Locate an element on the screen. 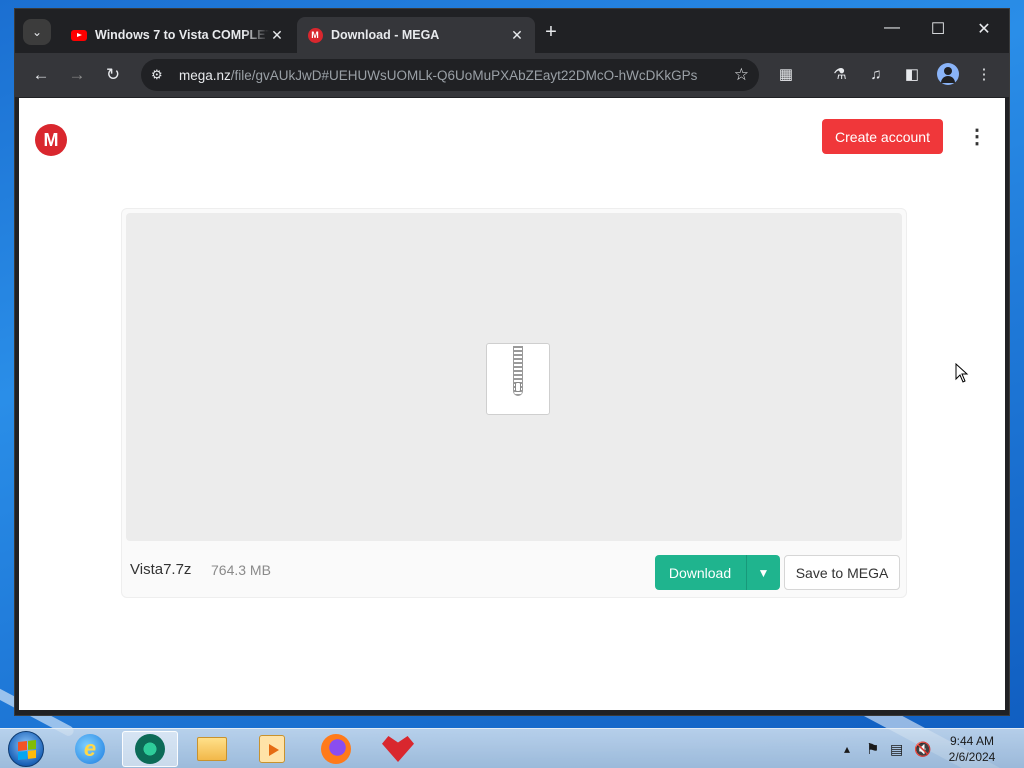 The width and height of the screenshot is (1024, 768). taskbar: e ▴ ⚑ ▤ 🔇 9:44 AM 2/6/2024 is located at coordinates (512, 748).